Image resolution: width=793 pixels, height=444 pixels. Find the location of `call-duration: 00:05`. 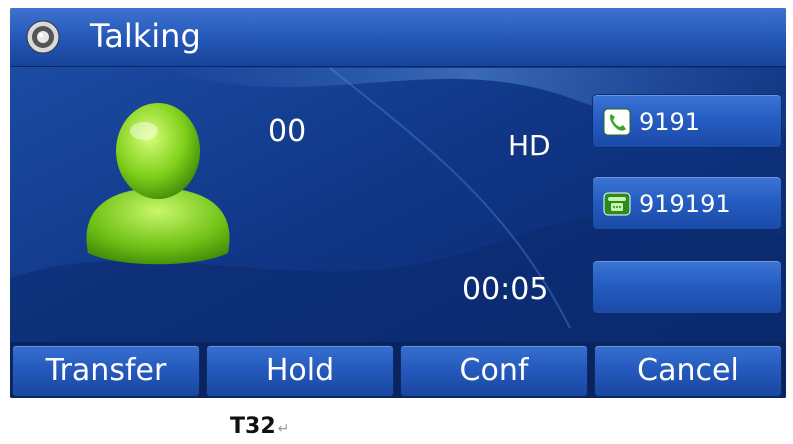

call-duration: 00:05 is located at coordinates (505, 289).